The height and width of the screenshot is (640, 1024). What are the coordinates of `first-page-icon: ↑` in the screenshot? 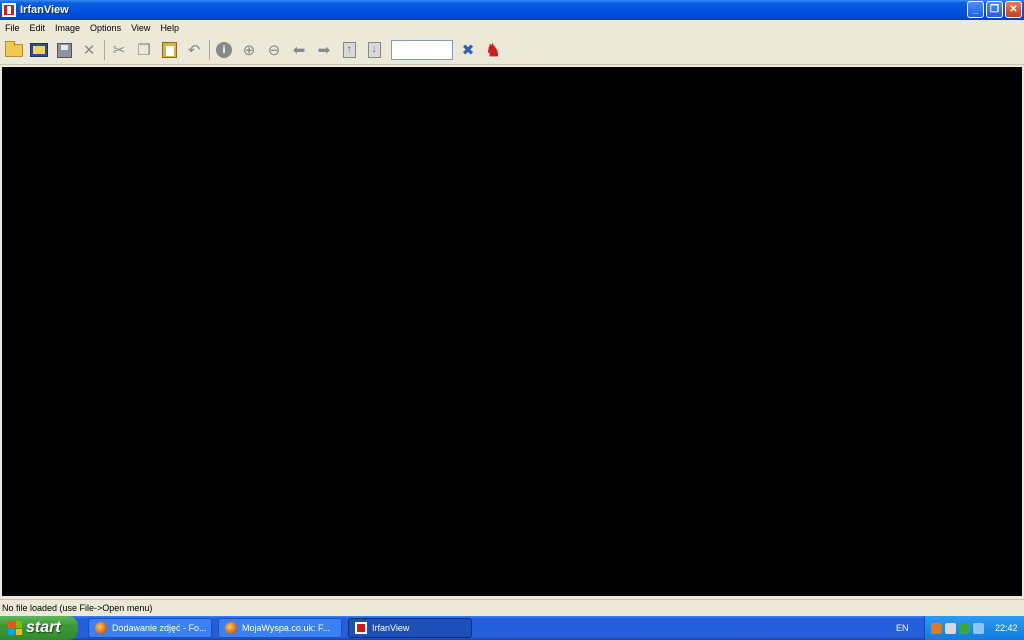 It's located at (349, 50).